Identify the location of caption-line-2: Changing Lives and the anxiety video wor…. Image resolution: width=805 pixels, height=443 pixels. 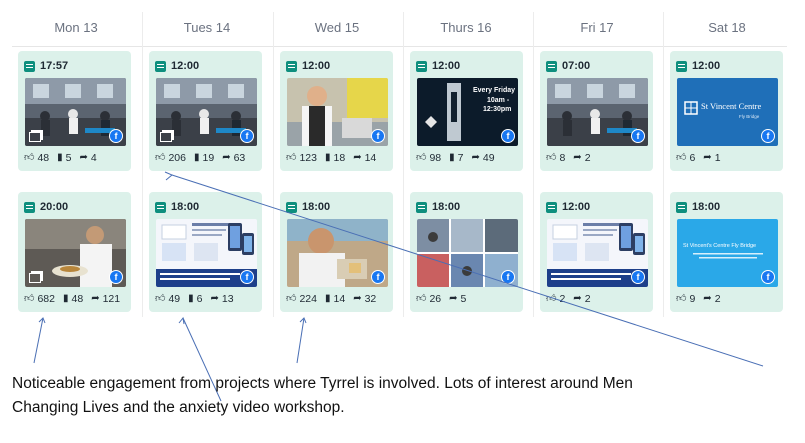
(178, 407).